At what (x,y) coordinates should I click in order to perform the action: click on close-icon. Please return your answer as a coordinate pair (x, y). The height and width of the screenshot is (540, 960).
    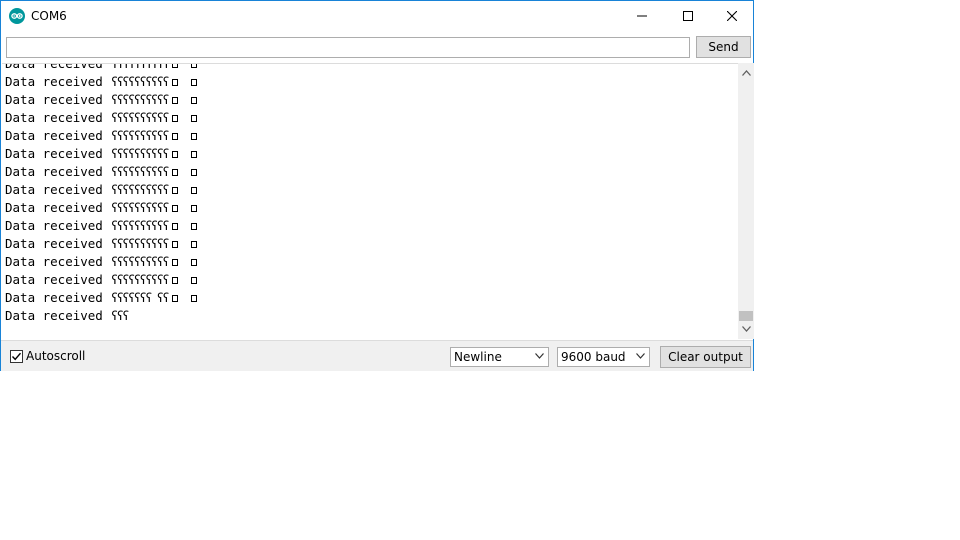
    Looking at the image, I should click on (732, 16).